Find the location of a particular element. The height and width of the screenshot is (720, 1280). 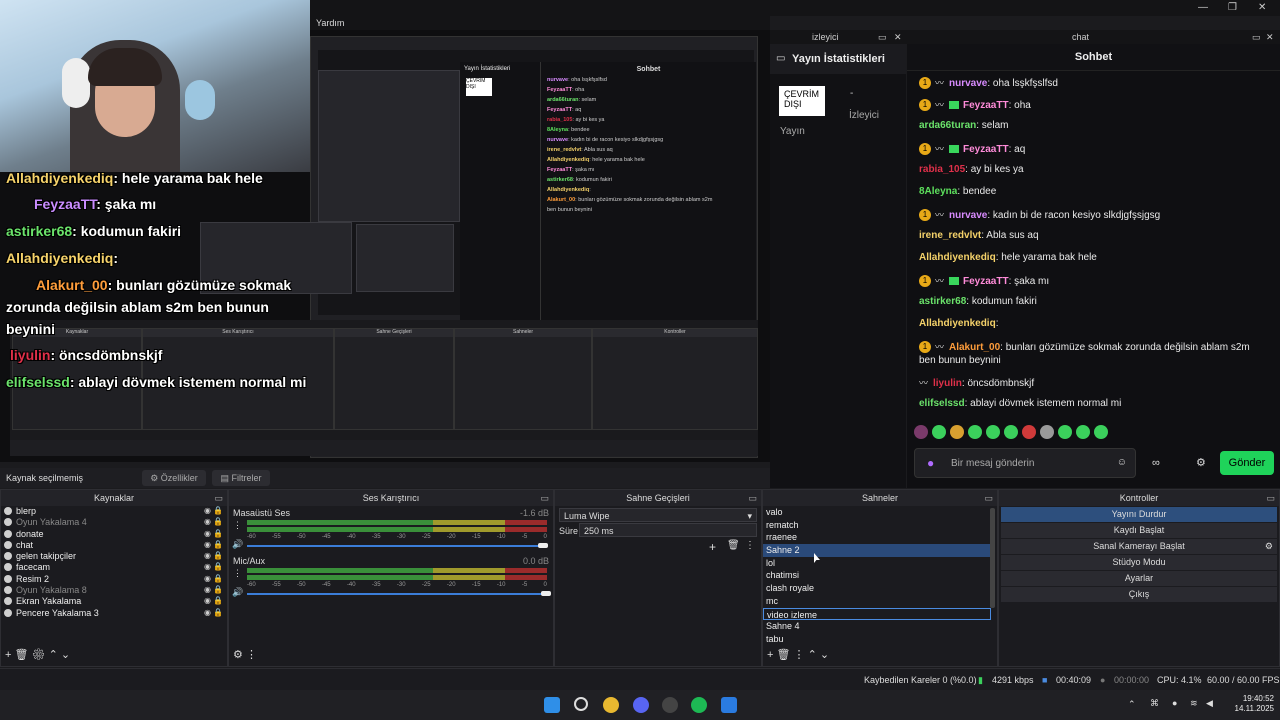

scene-item: Sahne 2 is located at coordinates (877, 550).